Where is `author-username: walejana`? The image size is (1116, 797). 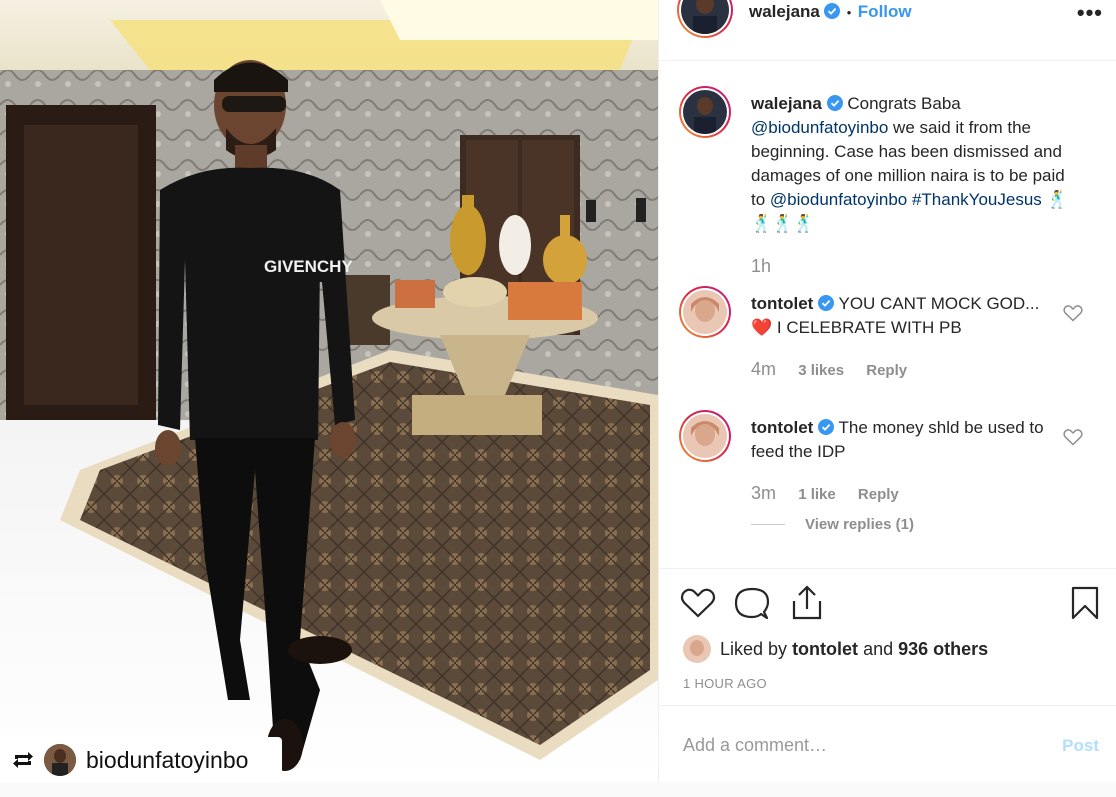 author-username: walejana is located at coordinates (784, 11).